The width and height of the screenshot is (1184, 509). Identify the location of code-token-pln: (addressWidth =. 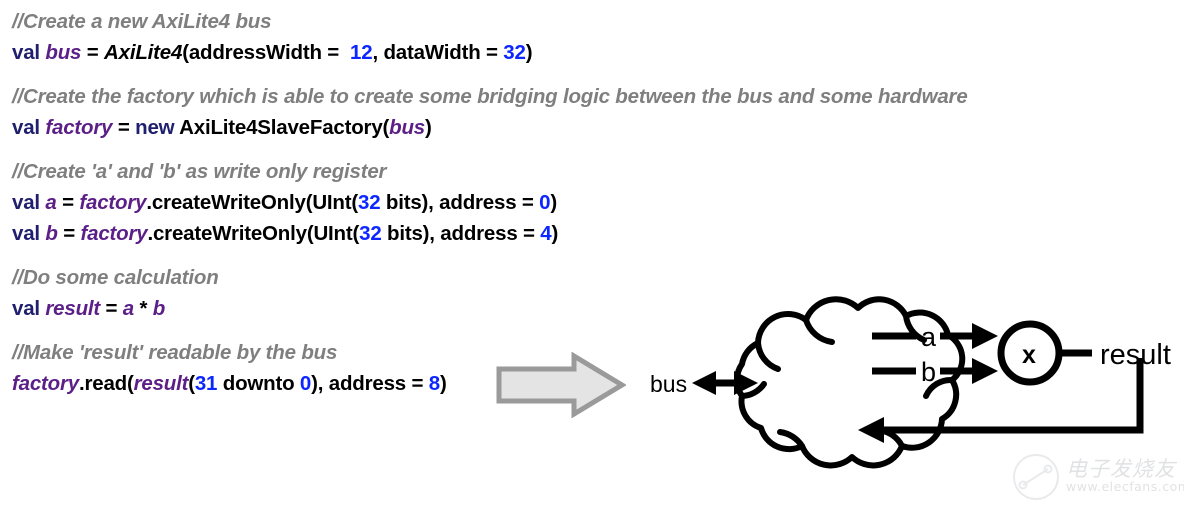
(263, 52).